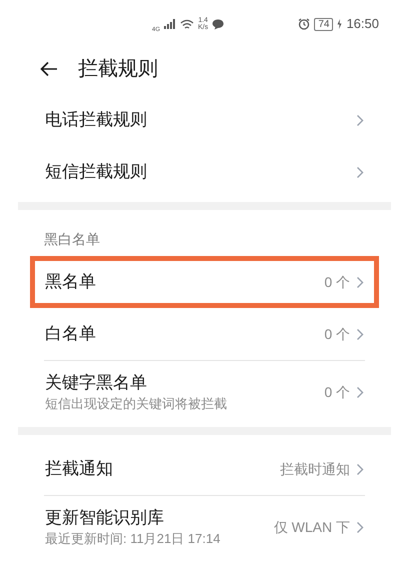 The height and width of the screenshot is (581, 409). Describe the element at coordinates (170, 24) in the screenshot. I see `signal-icon` at that location.